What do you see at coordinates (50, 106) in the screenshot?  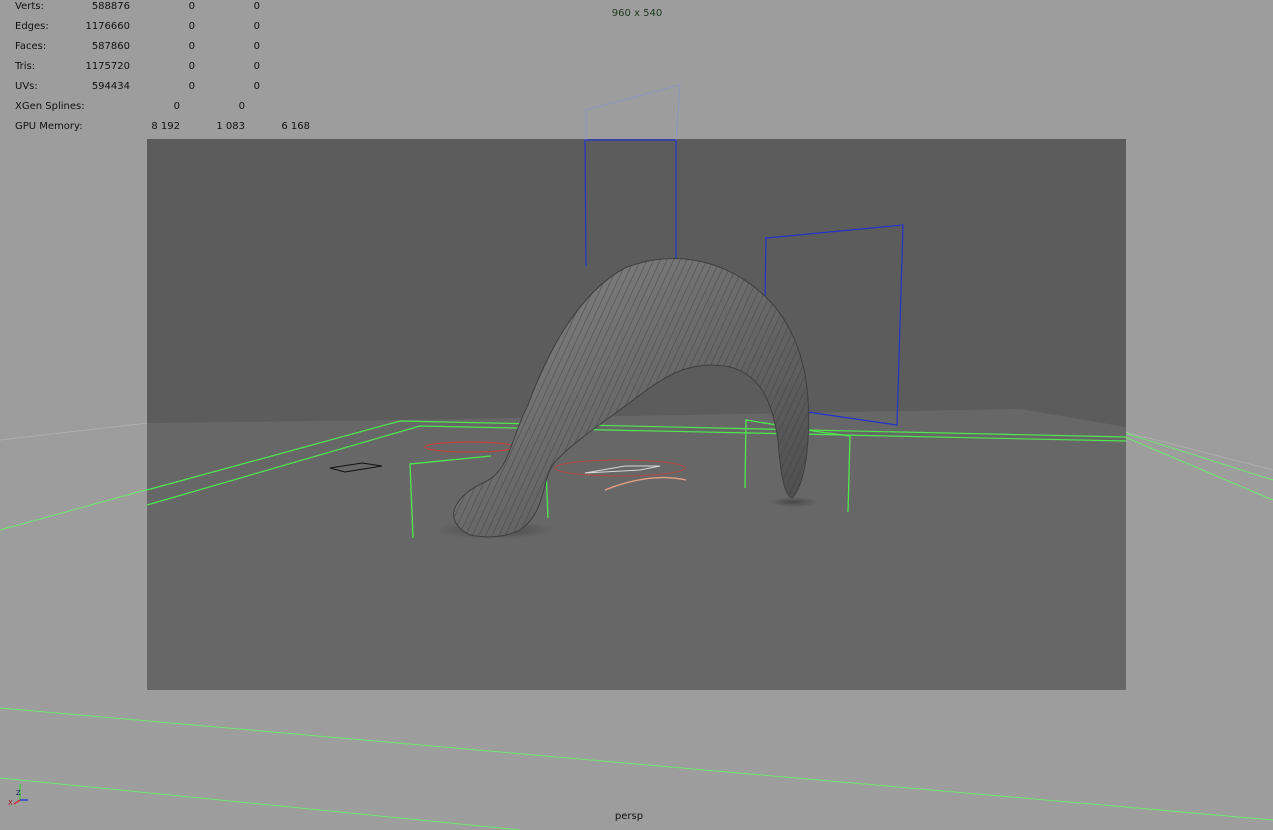 I see `hud-label: XGen Splines:` at bounding box center [50, 106].